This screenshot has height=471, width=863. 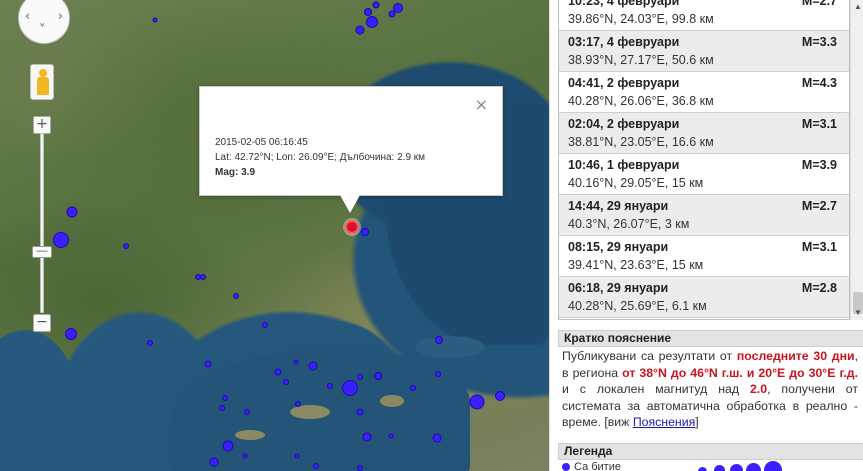 What do you see at coordinates (641, 101) in the screenshot?
I see `event-location: 40.28°N, 26.06°E, 36.8 км` at bounding box center [641, 101].